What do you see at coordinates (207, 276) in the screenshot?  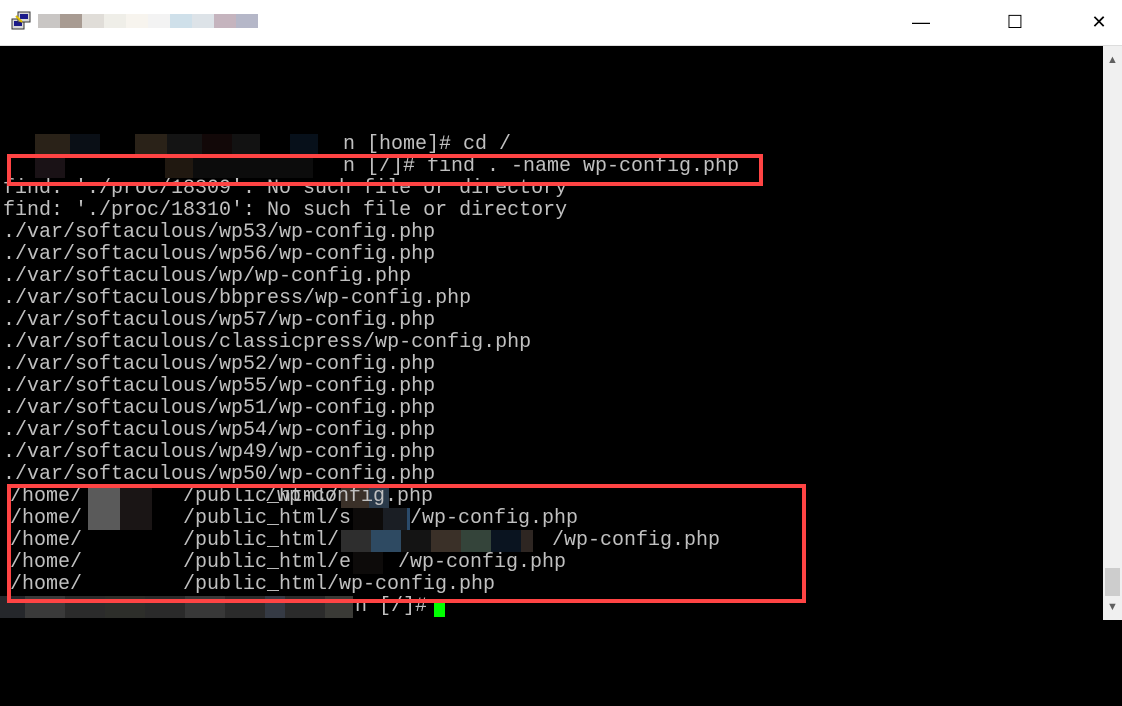 I see `result-line: ./var/softaculous/wp/wp-config.php` at bounding box center [207, 276].